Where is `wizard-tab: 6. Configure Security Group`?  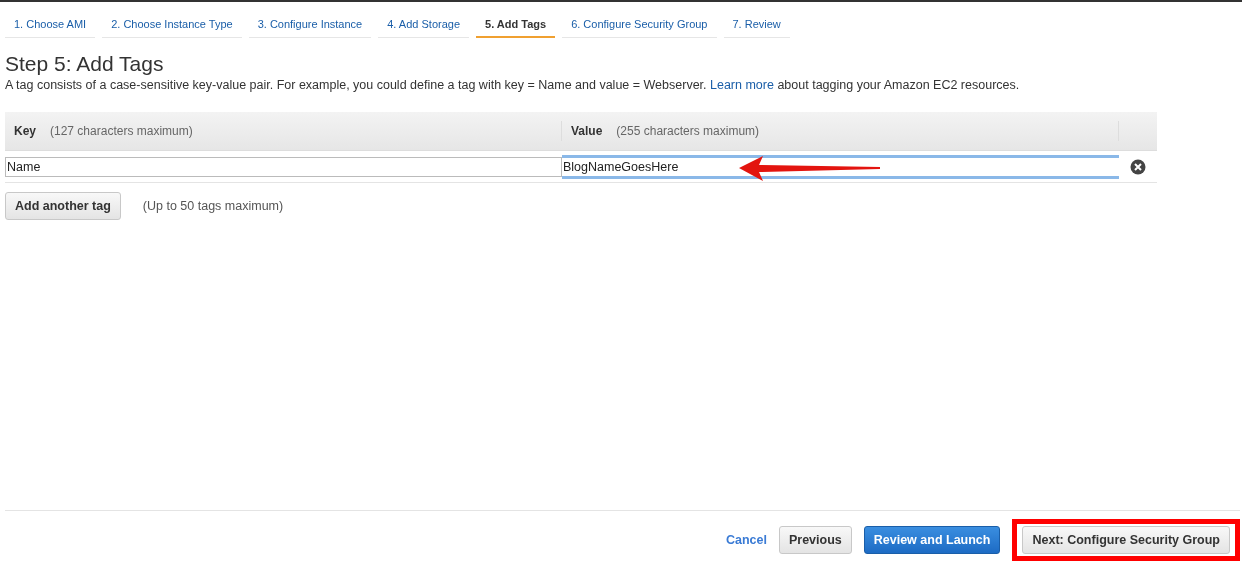
wizard-tab: 6. Configure Security Group is located at coordinates (639, 26).